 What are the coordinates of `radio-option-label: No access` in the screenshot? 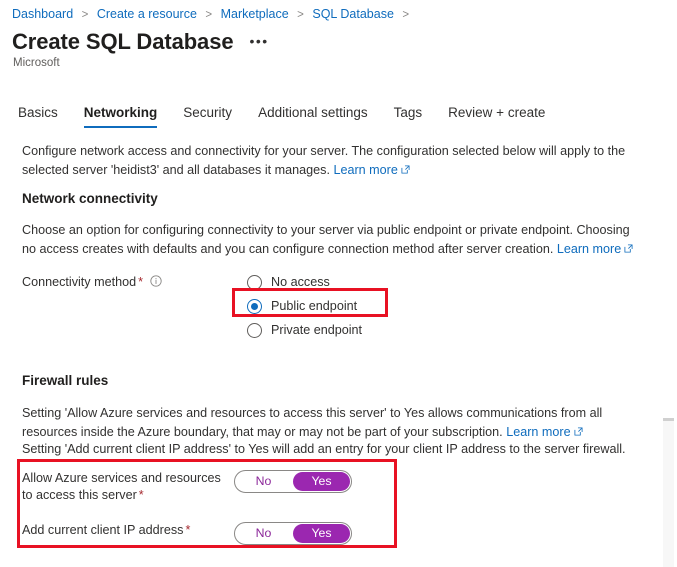 It's located at (300, 282).